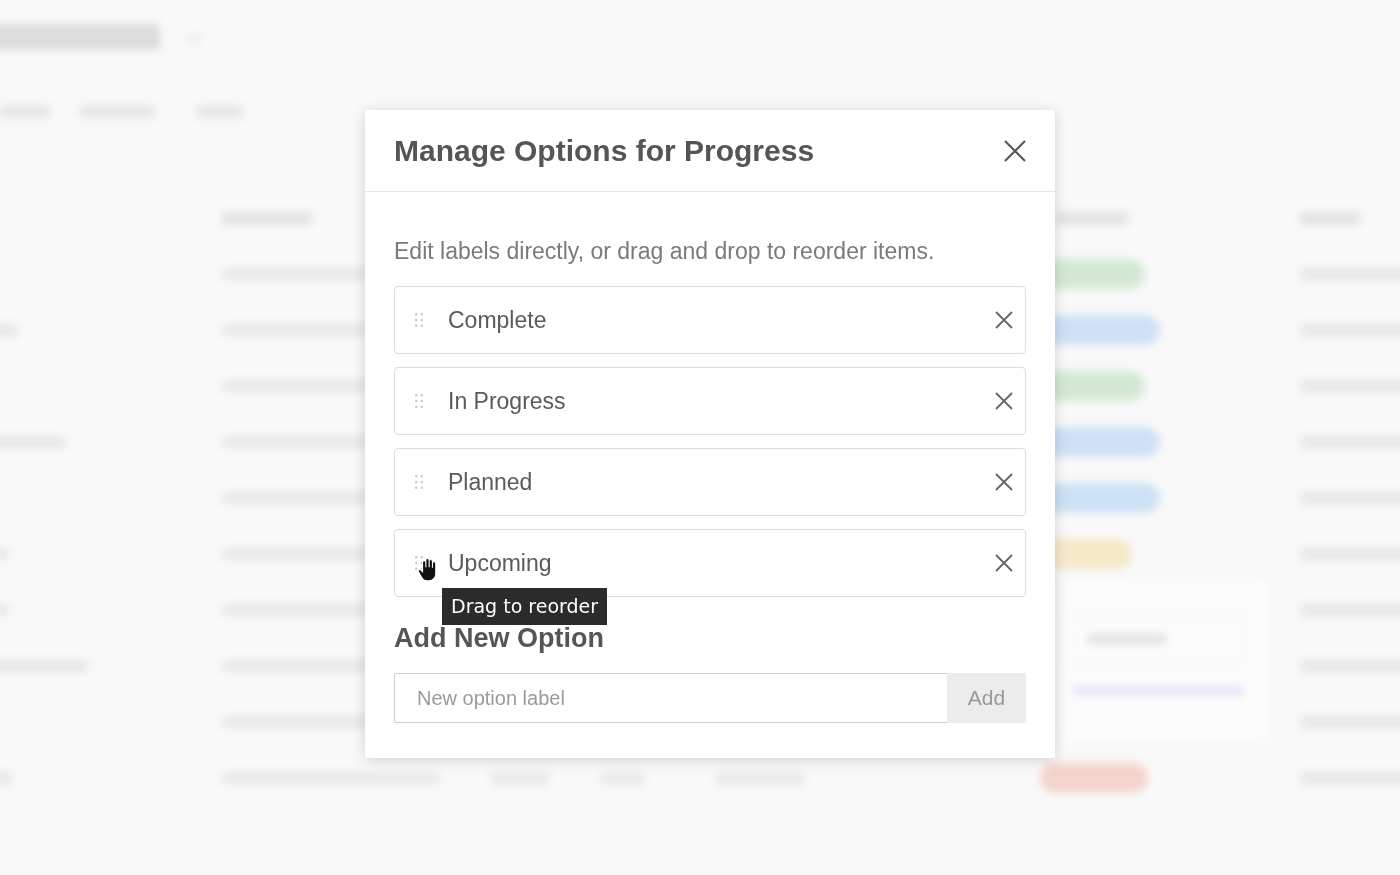  I want to click on drag-tooltip: Drag to reorder, so click(525, 606).